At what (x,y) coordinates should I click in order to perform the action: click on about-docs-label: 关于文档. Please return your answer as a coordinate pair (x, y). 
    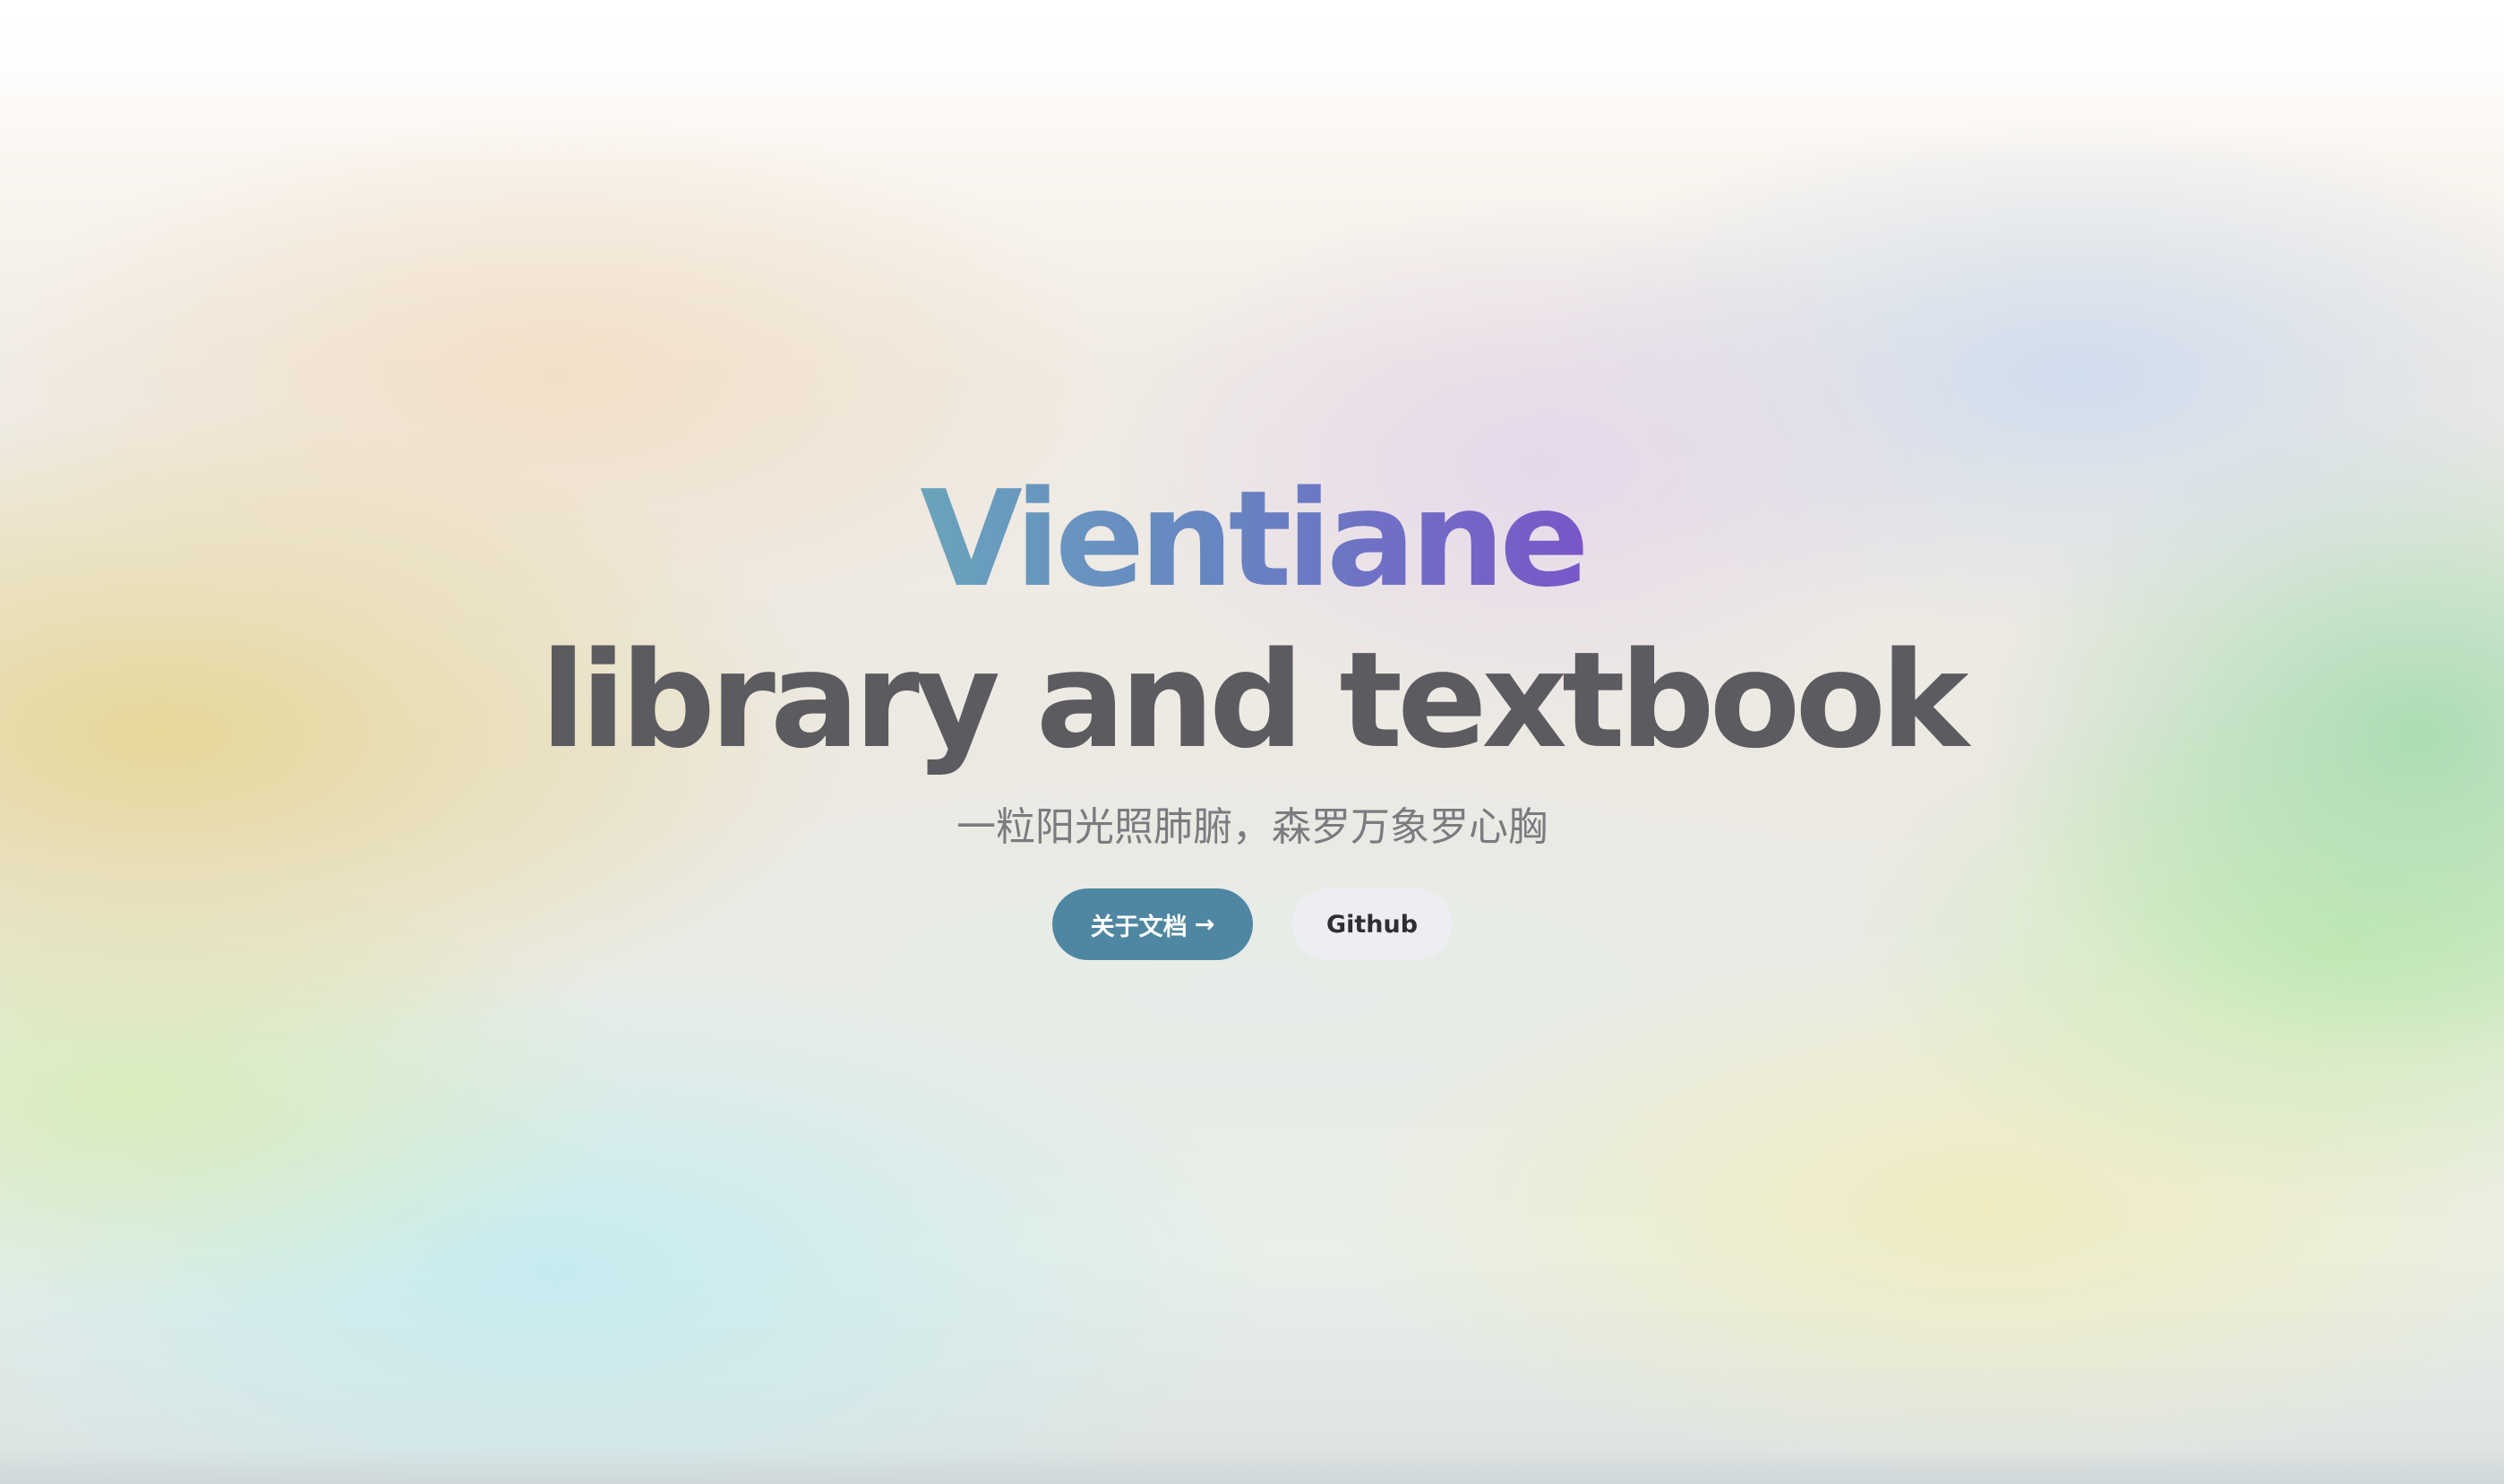
    Looking at the image, I should click on (1139, 927).